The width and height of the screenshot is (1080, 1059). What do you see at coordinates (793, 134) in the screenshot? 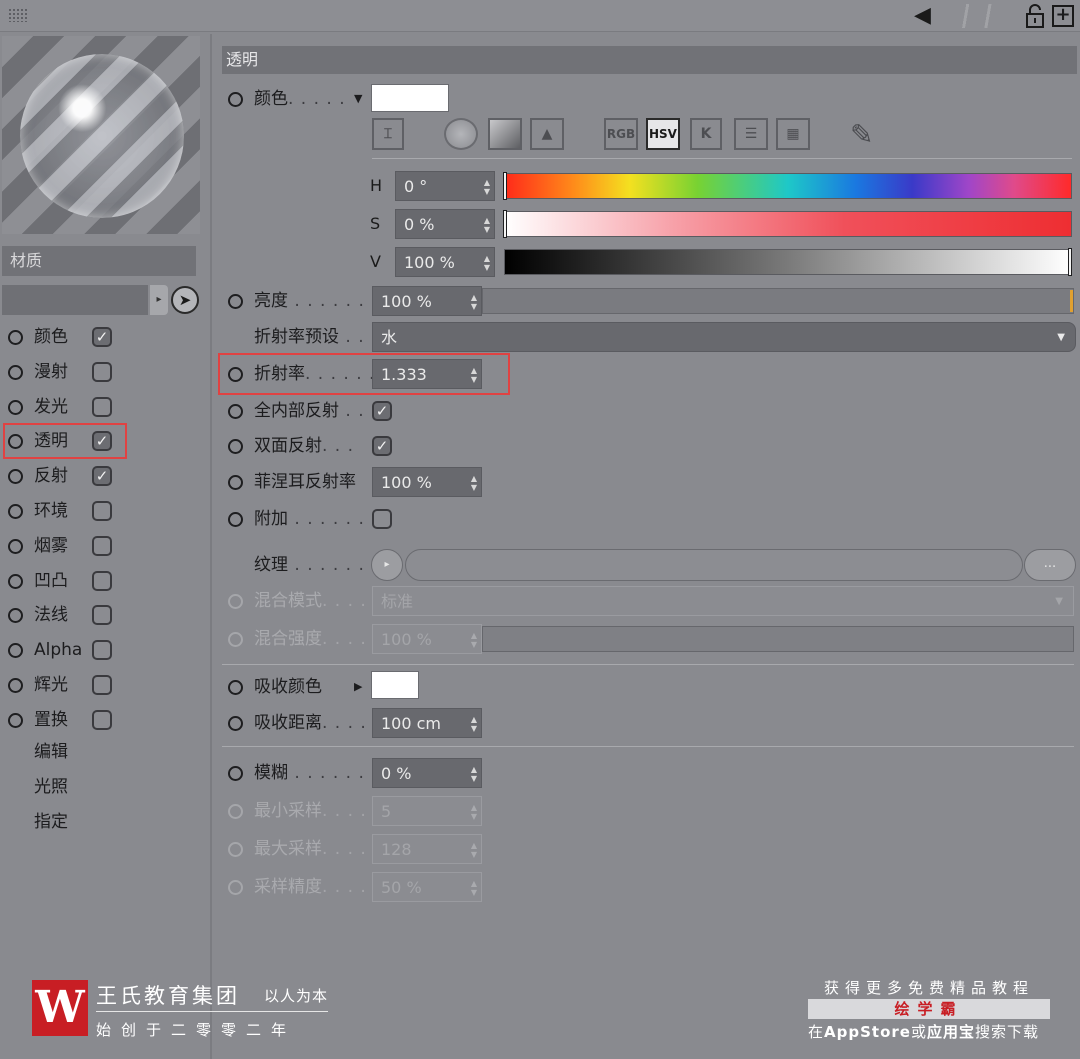
I see `swatches-icon: ▦` at bounding box center [793, 134].